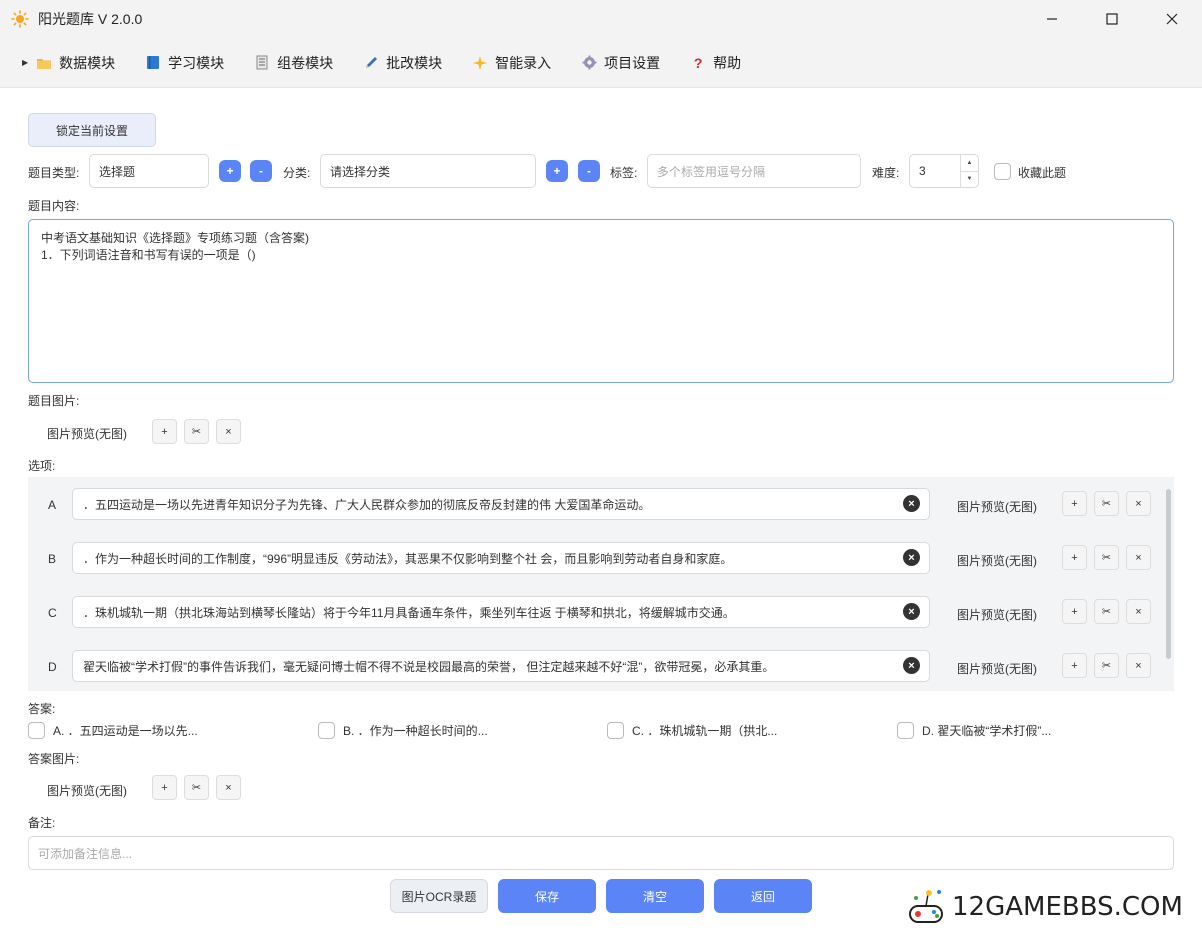 The image size is (1202, 939). What do you see at coordinates (175, 238) in the screenshot?
I see `content-line: 中考语文基础知识《选择题》专项练习题（含答案)` at bounding box center [175, 238].